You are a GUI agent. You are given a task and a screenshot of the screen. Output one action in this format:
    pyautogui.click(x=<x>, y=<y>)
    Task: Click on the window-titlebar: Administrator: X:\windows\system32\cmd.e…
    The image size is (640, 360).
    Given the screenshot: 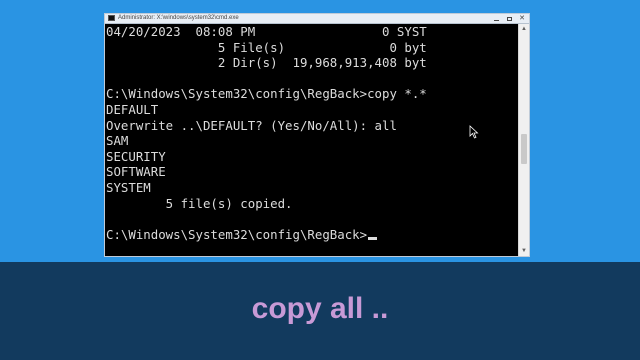 What is the action you would take?
    pyautogui.click(x=317, y=19)
    